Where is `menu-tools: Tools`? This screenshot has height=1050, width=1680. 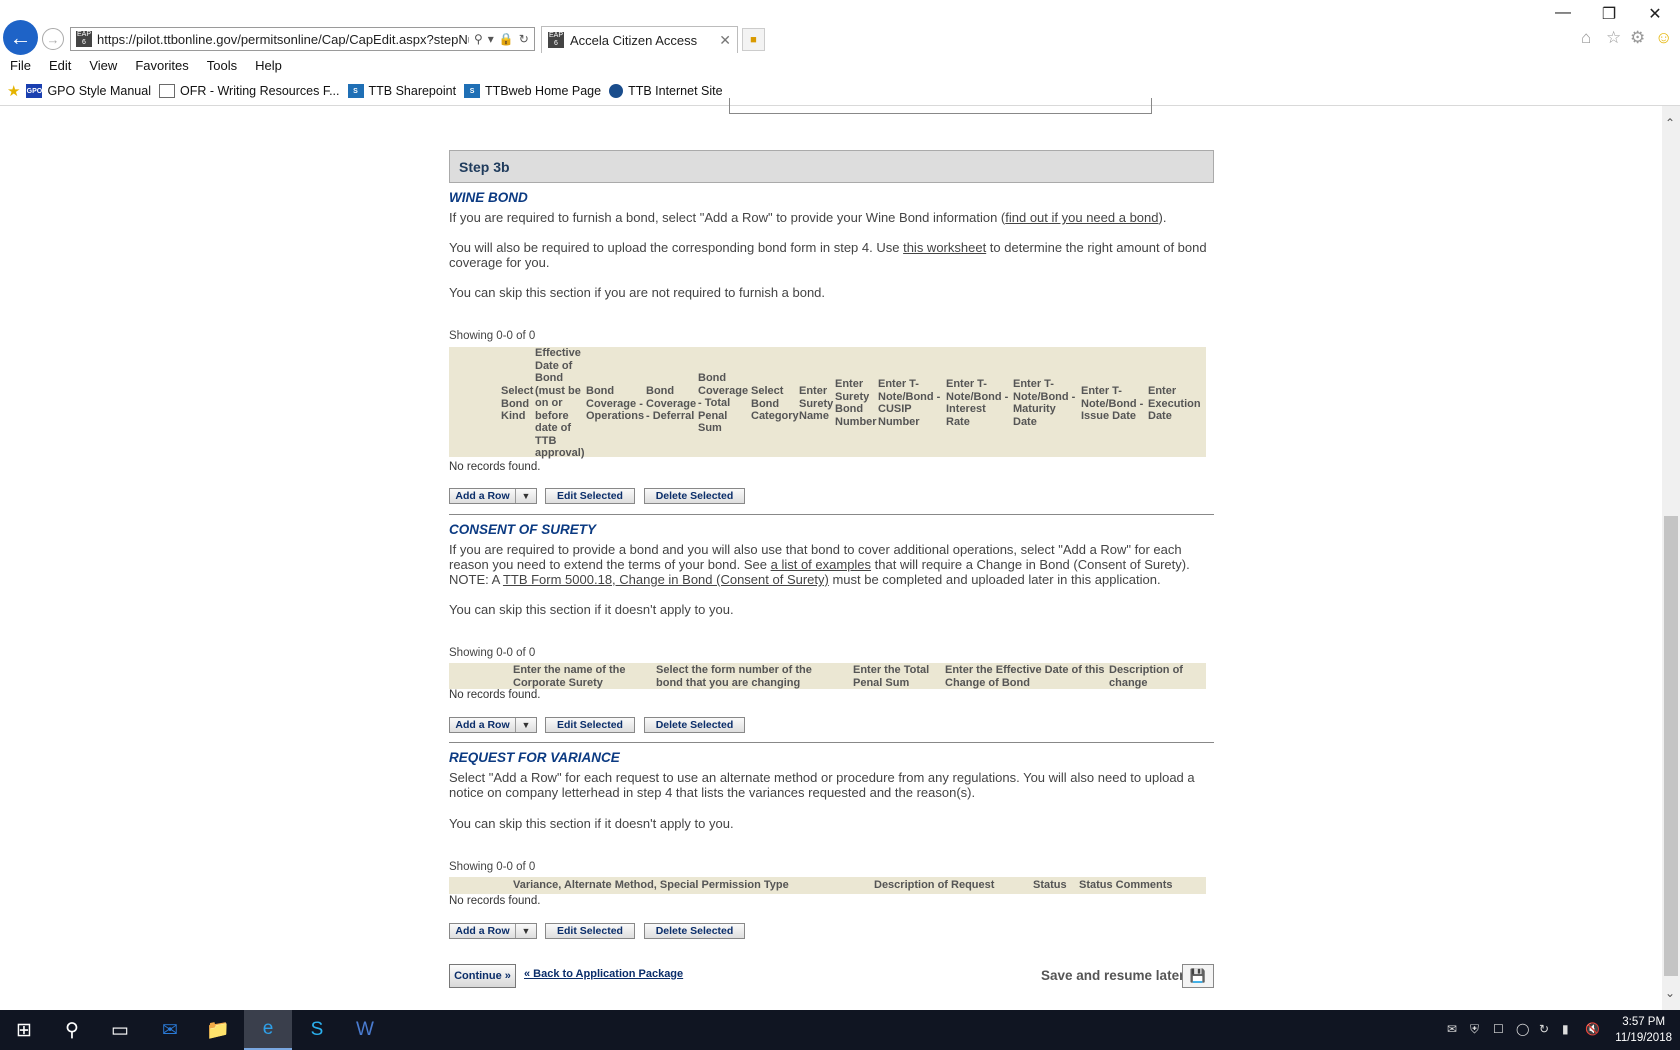
menu-tools: Tools is located at coordinates (221, 66).